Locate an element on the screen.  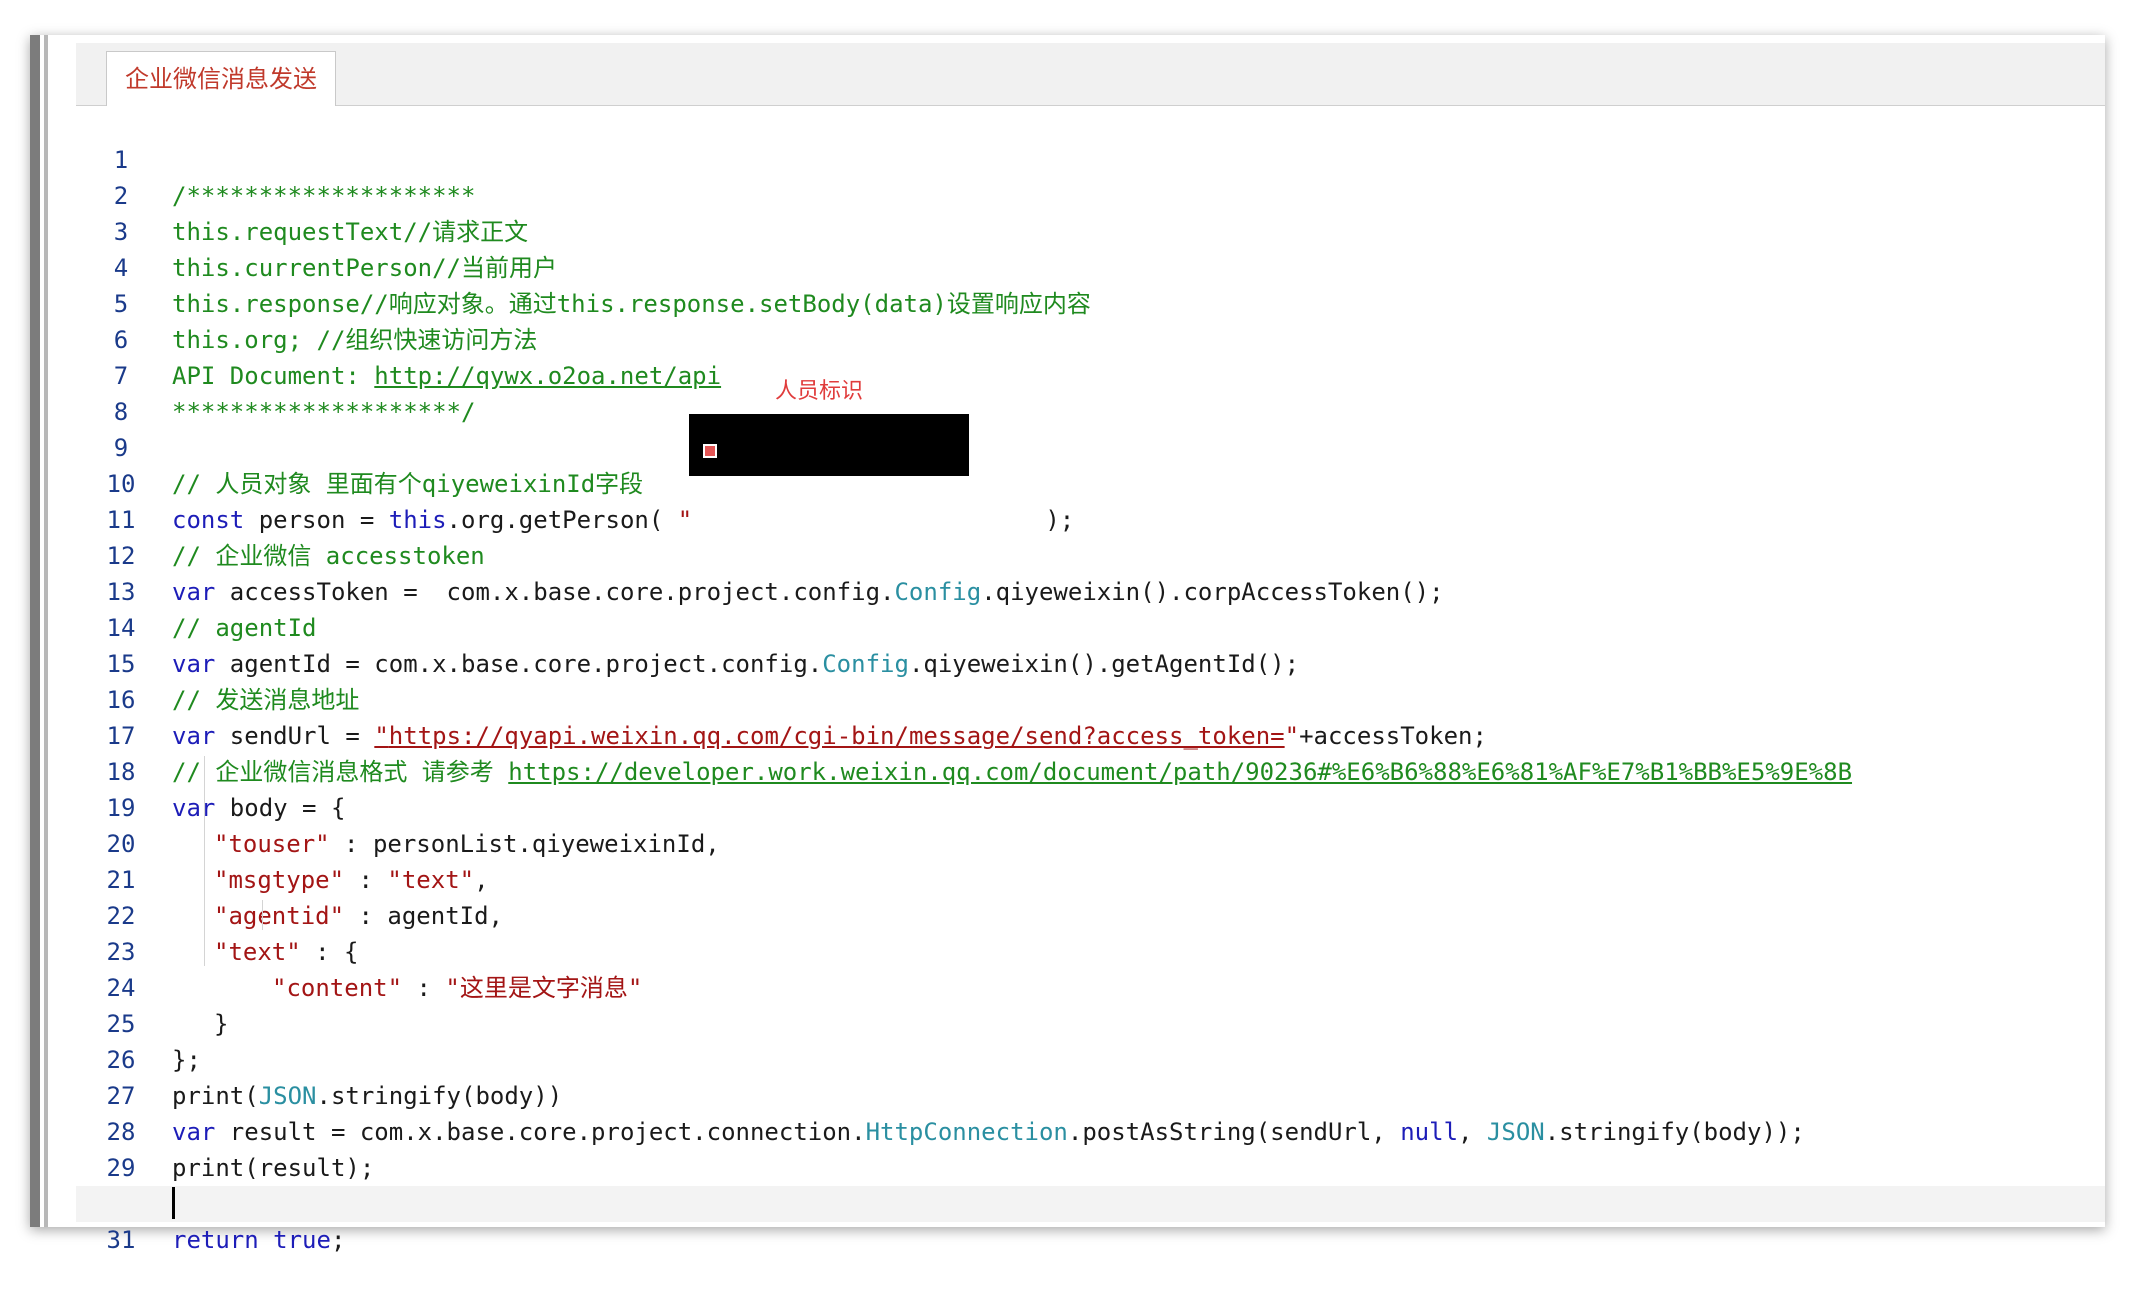
window-left-border is located at coordinates (35, 631).